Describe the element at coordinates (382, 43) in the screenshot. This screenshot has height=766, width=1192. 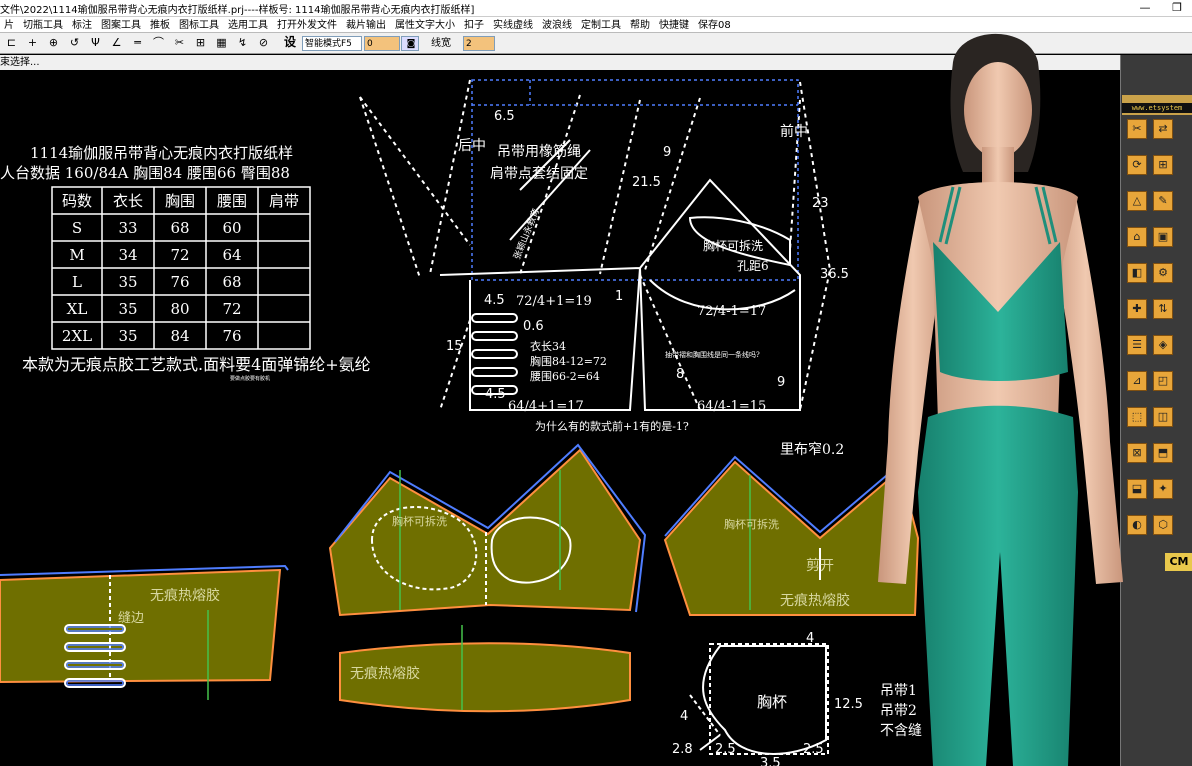
I see `value-field: 0` at that location.